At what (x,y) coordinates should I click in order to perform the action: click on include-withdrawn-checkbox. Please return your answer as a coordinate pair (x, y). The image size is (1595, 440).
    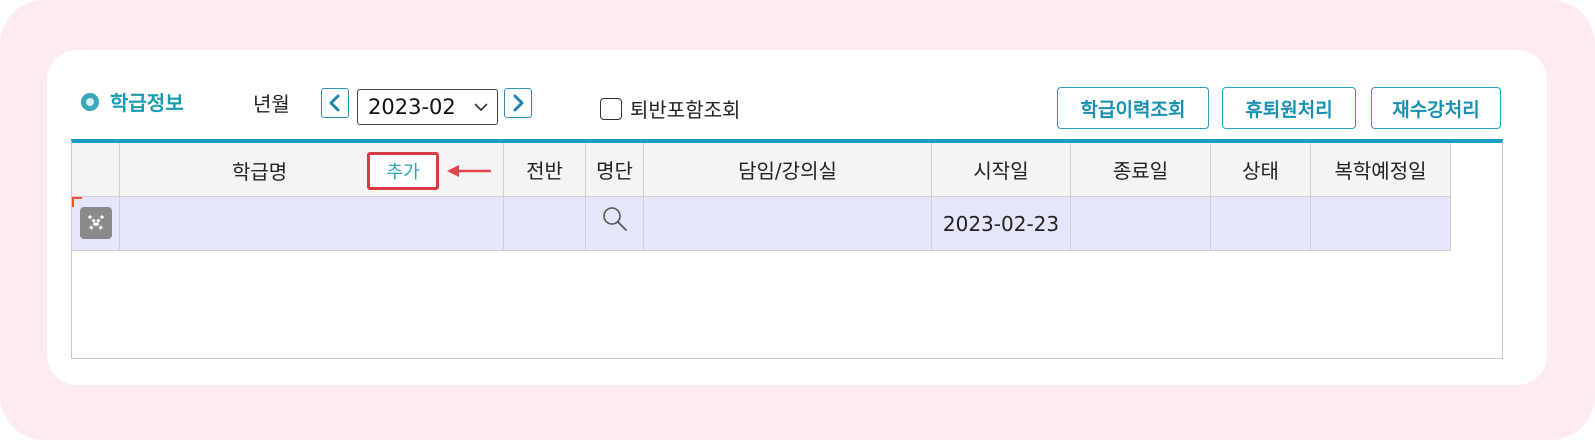
    Looking at the image, I should click on (611, 108).